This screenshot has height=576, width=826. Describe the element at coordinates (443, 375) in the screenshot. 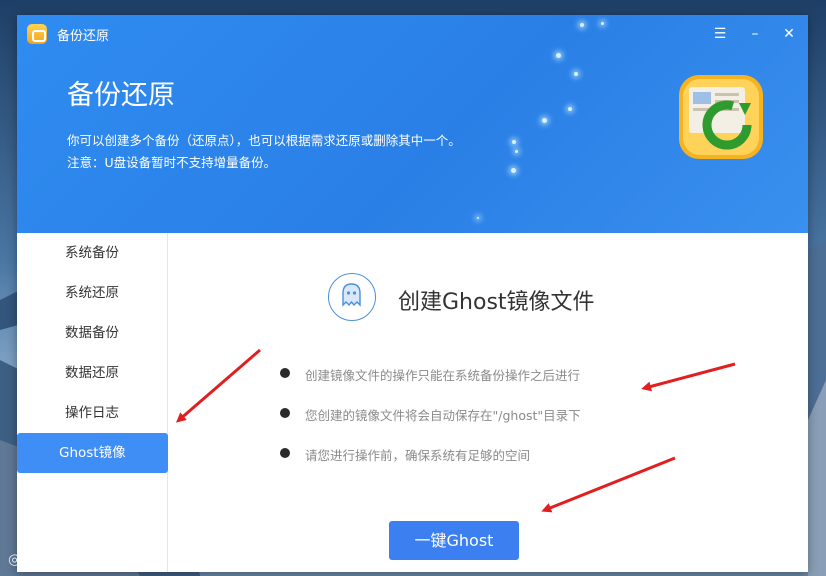

I see `info-line-1: 创建镜像文件的操作只能在系统备份操作之后进行` at that location.